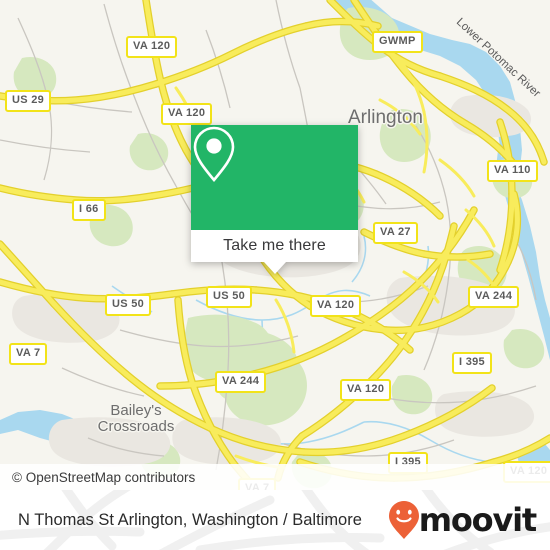 The height and width of the screenshot is (550, 550). I want to click on place-label-line1: Bailey's, so click(136, 410).